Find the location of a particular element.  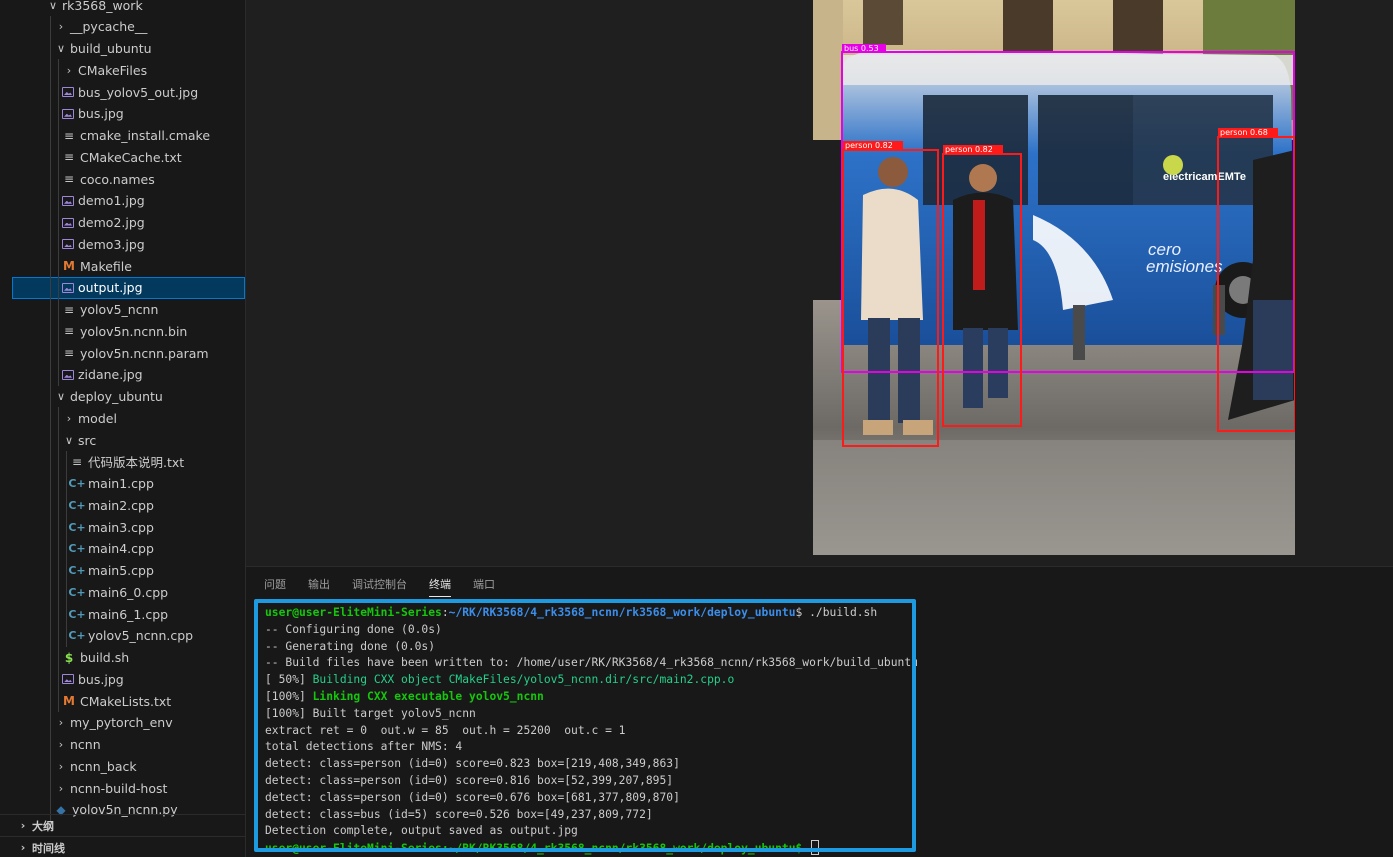

tree-item: ≡ 代码版本说明.txt is located at coordinates (122, 461).